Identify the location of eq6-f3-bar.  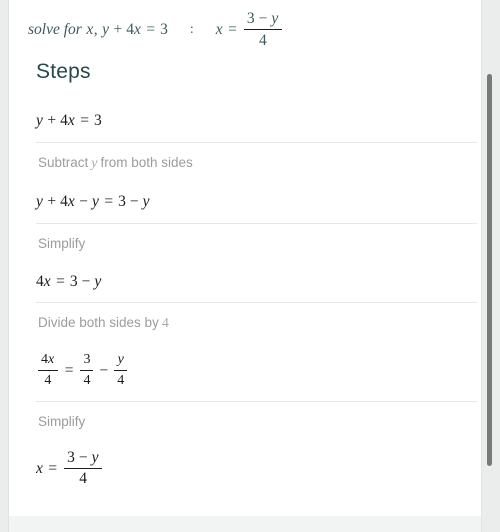
(121, 371).